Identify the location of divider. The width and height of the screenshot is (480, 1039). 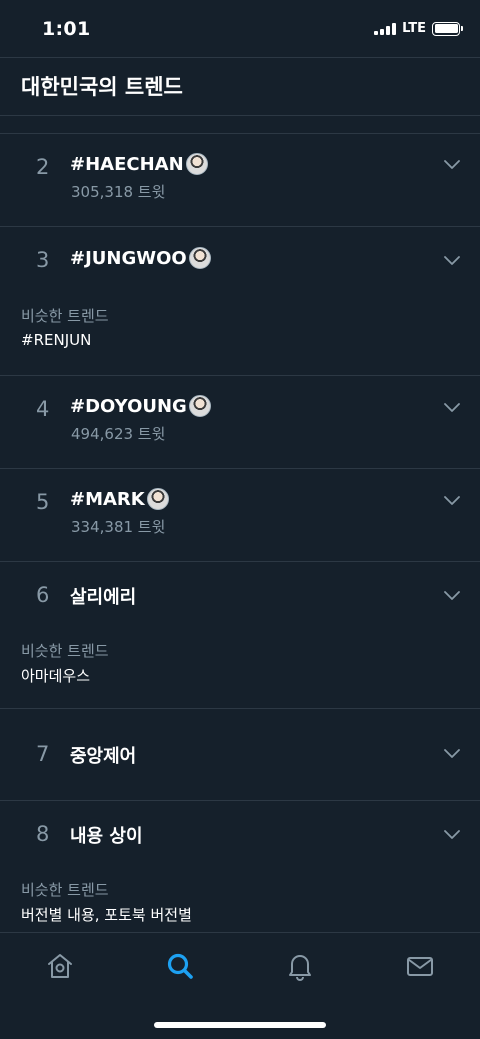
(240, 115).